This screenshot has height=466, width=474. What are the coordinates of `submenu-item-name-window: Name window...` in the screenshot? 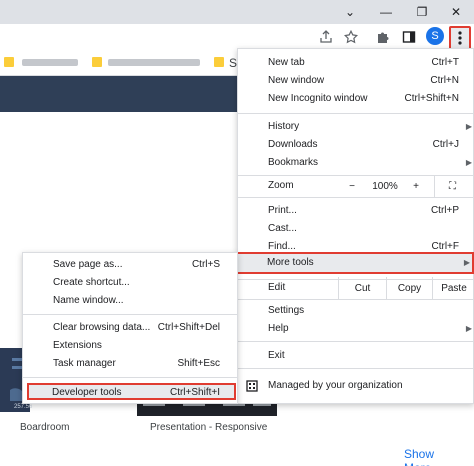 It's located at (130, 300).